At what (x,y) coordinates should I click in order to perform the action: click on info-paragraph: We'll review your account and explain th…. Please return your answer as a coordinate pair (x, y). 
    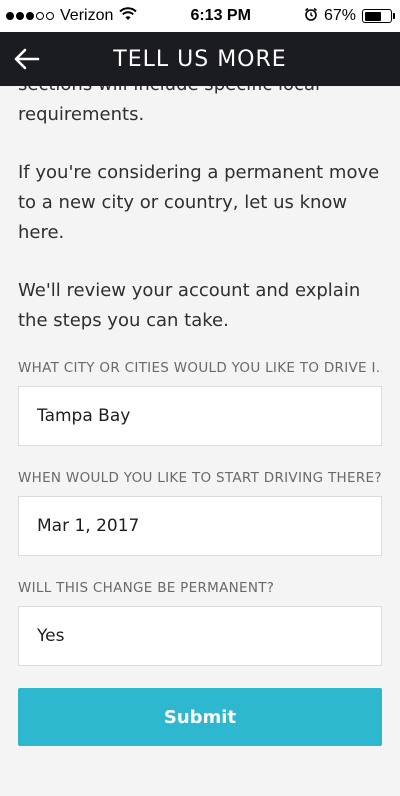
    Looking at the image, I should click on (189, 305).